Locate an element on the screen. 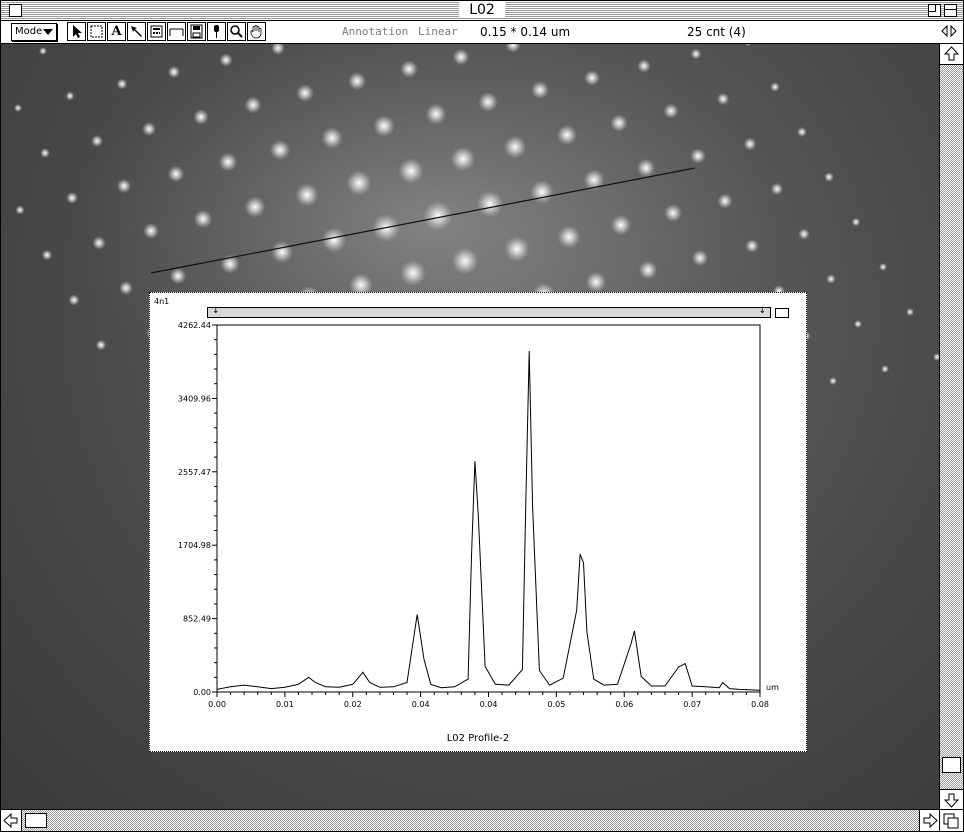 This screenshot has width=964, height=835. scroll-down-arrow-icon is located at coordinates (951, 799).